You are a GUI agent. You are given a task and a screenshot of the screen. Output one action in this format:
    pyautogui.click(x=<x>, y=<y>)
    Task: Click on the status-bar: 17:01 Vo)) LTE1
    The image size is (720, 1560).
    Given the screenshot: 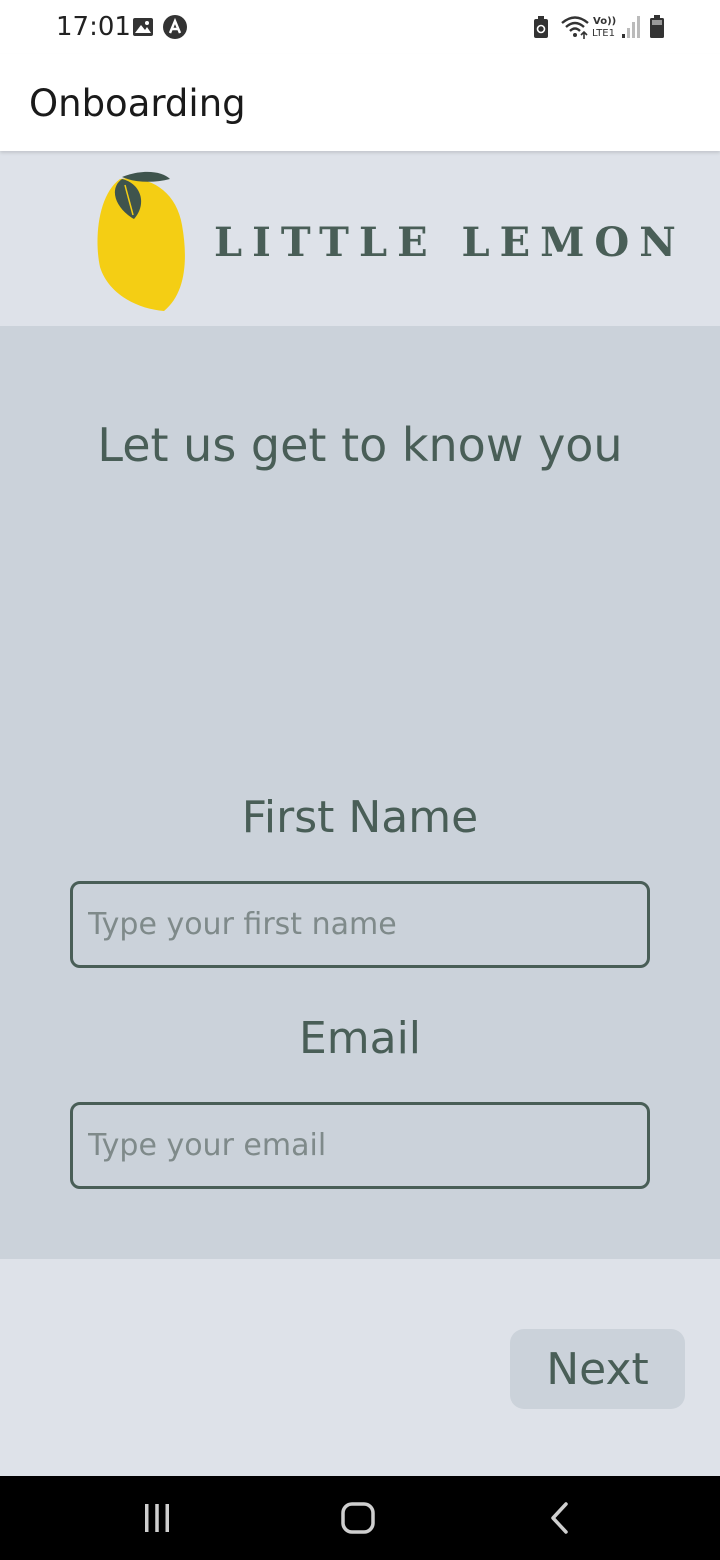 What is the action you would take?
    pyautogui.click(x=360, y=27)
    